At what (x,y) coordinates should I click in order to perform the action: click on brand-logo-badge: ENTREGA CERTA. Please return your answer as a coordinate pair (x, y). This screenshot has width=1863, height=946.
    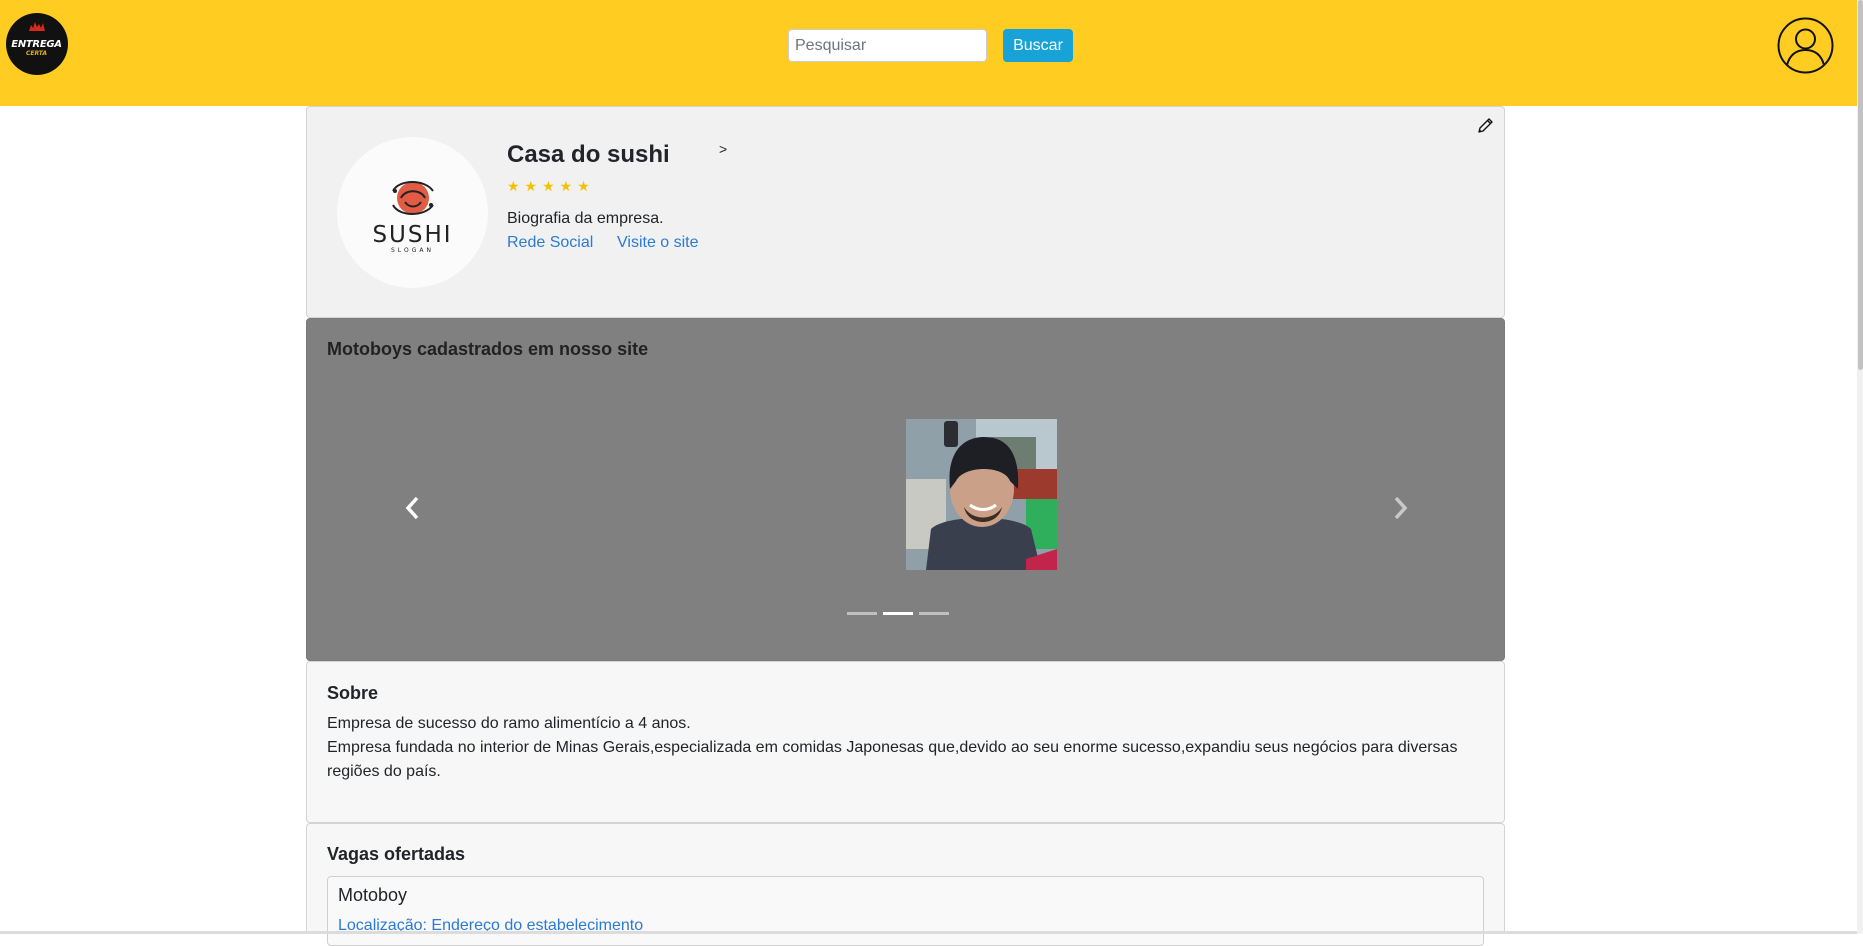
    Looking at the image, I should click on (36, 44).